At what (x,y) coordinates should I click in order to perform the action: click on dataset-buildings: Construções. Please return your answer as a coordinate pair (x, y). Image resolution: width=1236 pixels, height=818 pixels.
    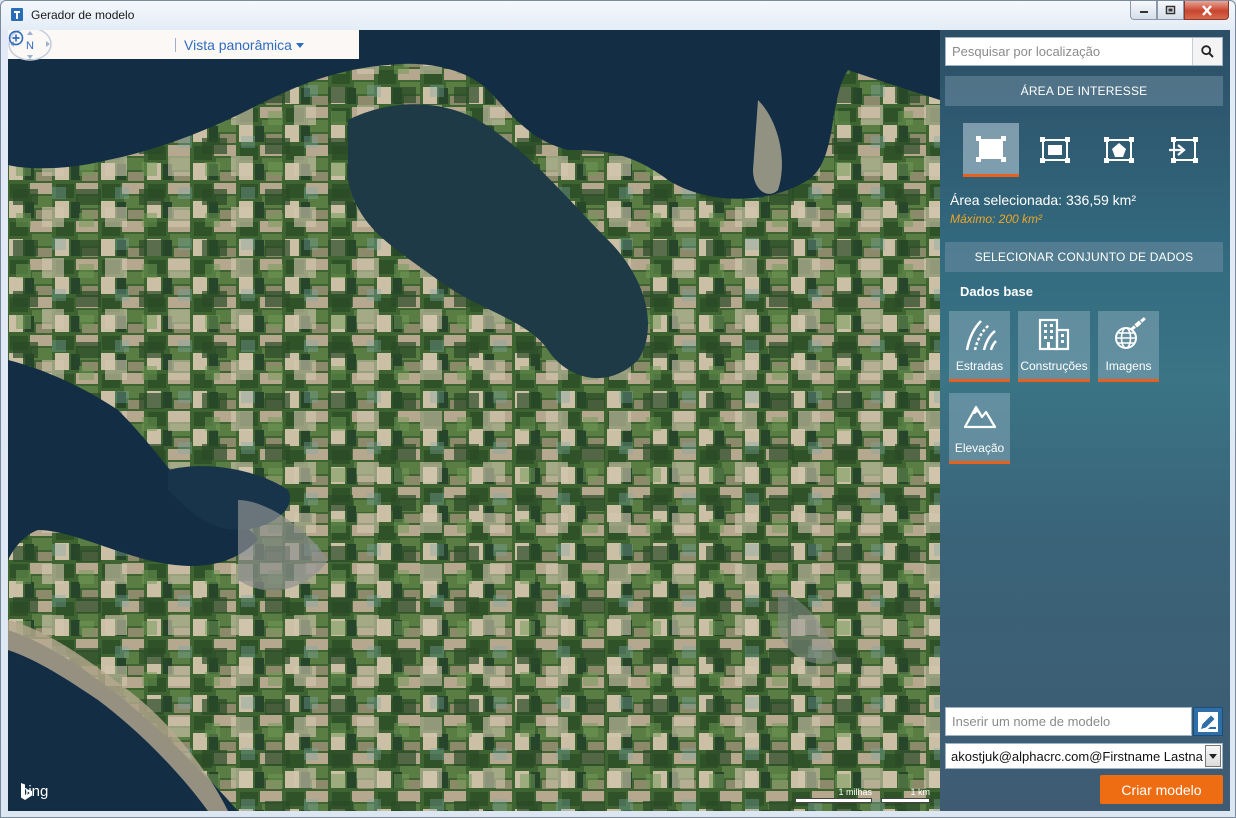
    Looking at the image, I should click on (1054, 346).